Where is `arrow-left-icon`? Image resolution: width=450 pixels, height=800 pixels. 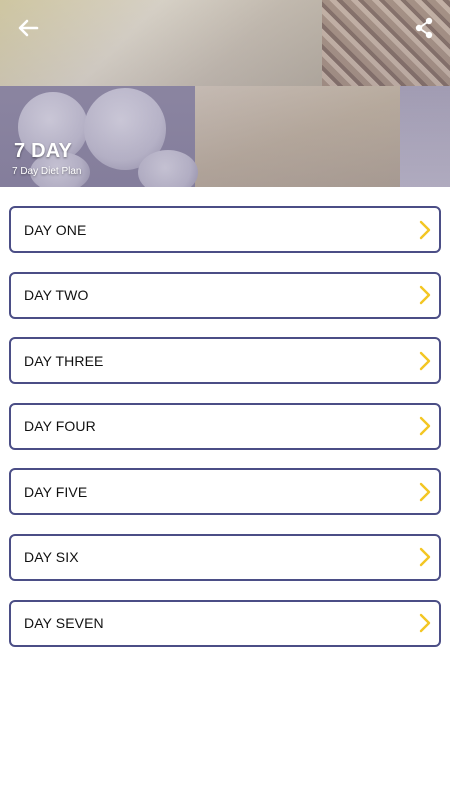
arrow-left-icon is located at coordinates (28, 28).